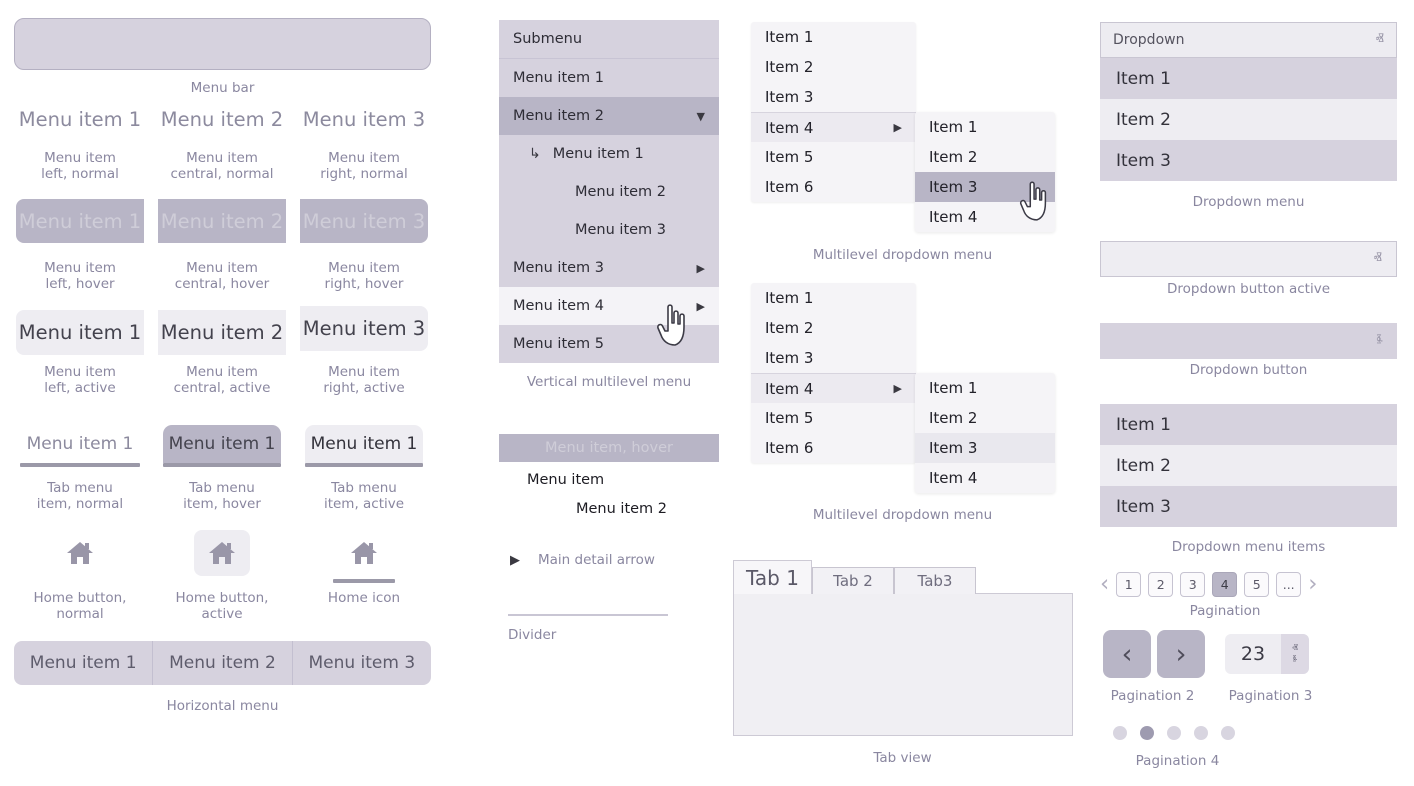  What do you see at coordinates (903, 648) in the screenshot?
I see `tab-view: Tab 1 Tab 2 Tab3` at bounding box center [903, 648].